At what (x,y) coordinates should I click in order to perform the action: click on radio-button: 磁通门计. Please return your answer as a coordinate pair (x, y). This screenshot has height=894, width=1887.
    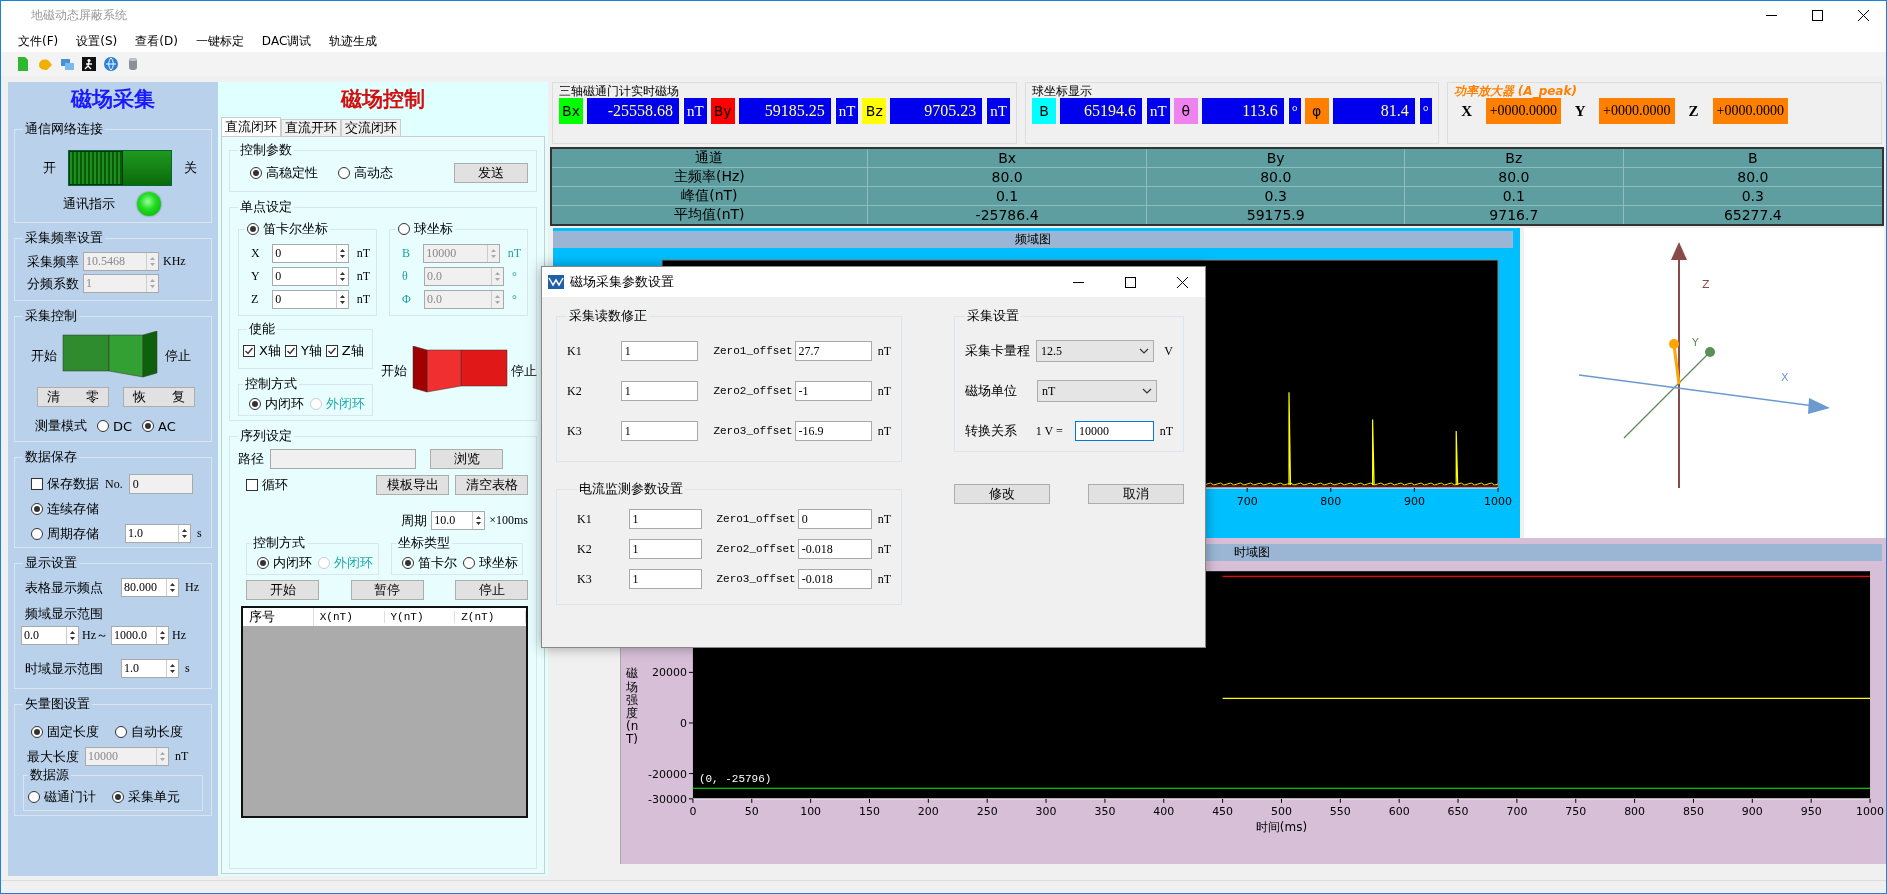
    Looking at the image, I should click on (62, 797).